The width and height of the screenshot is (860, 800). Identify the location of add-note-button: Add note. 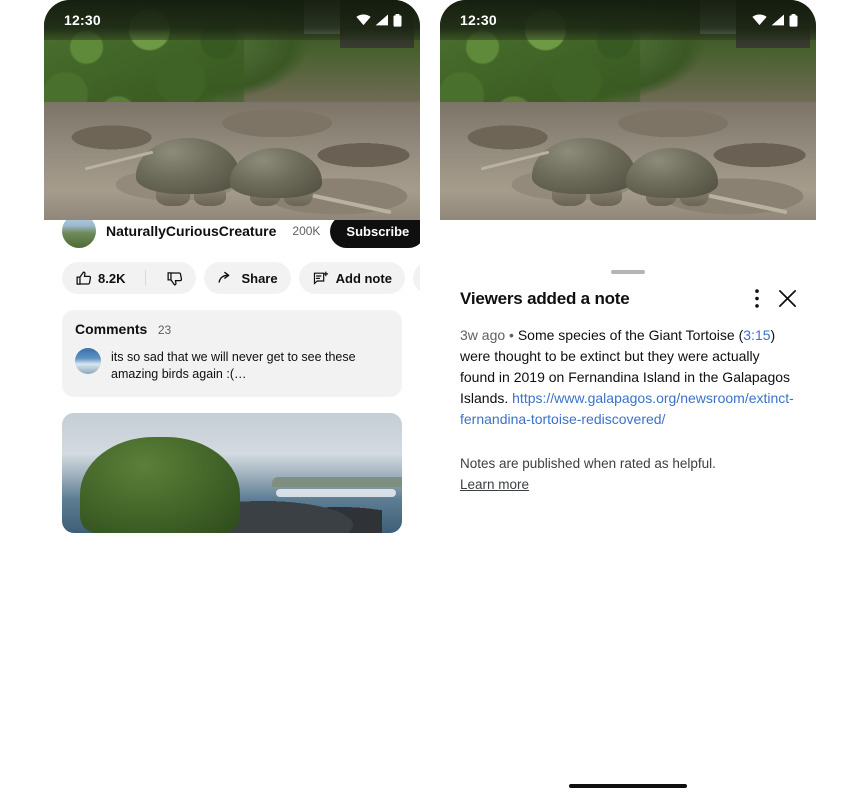
(351, 278).